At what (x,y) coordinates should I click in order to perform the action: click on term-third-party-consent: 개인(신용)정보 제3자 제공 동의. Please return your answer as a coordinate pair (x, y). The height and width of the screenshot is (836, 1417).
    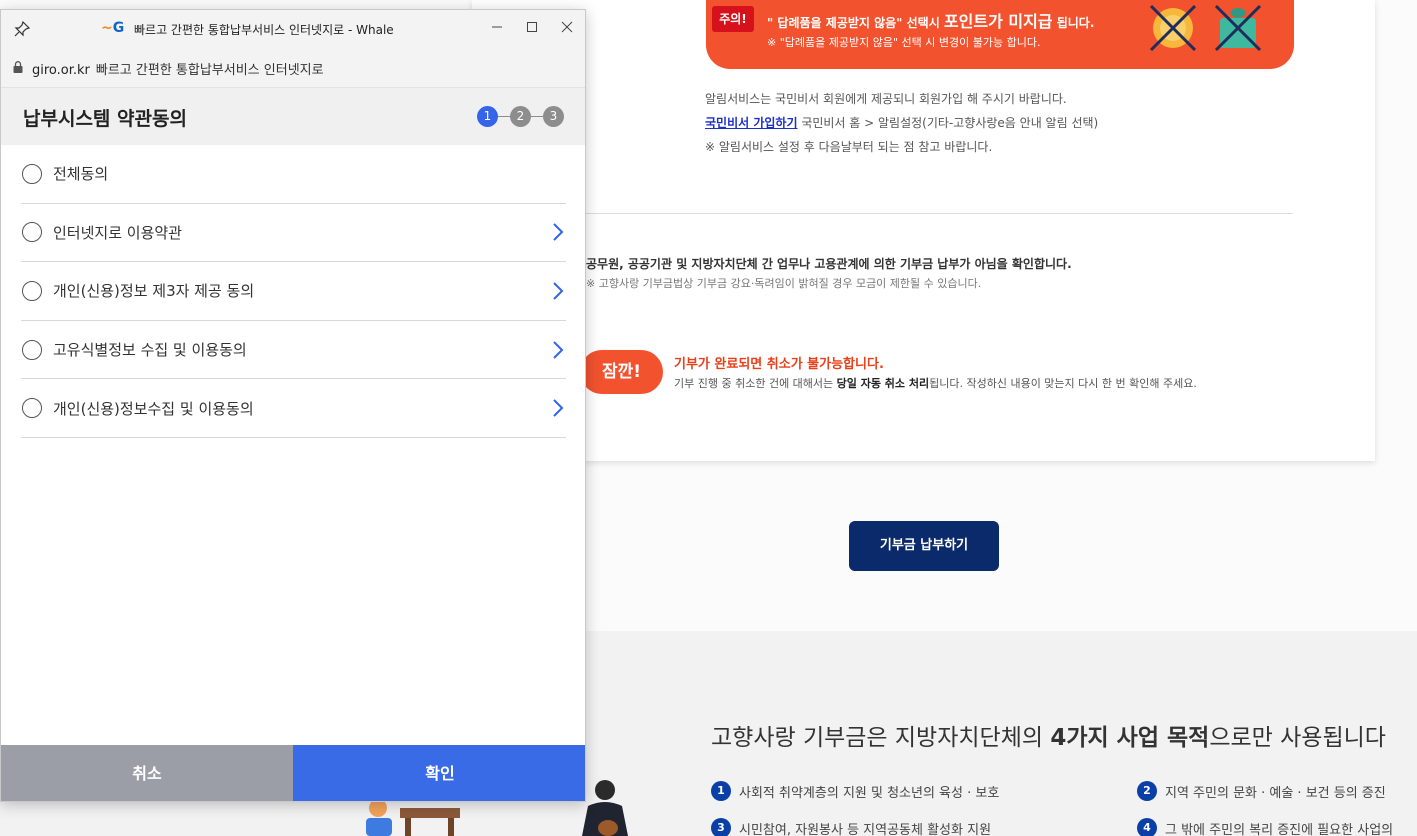
    Looking at the image, I should click on (293, 291).